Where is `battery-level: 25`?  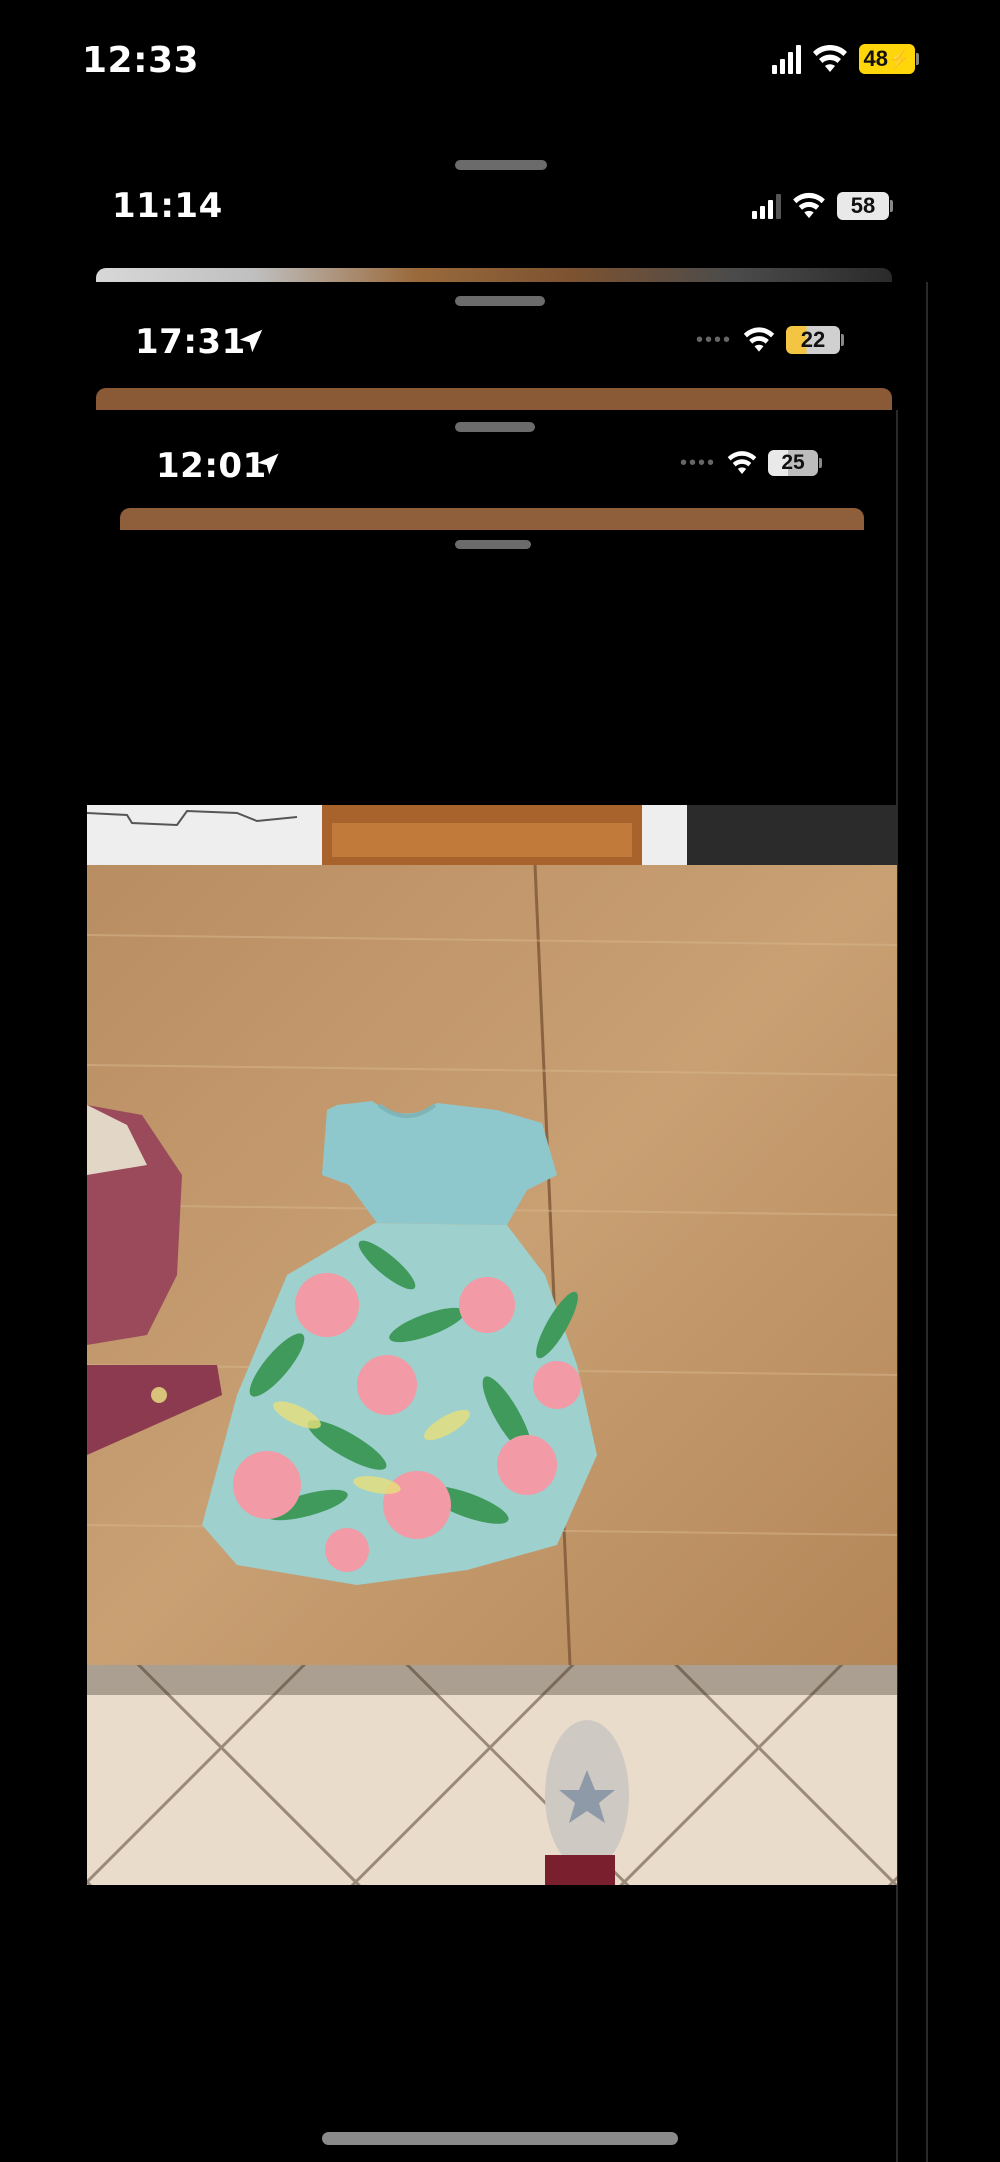 battery-level: 25 is located at coordinates (793, 463).